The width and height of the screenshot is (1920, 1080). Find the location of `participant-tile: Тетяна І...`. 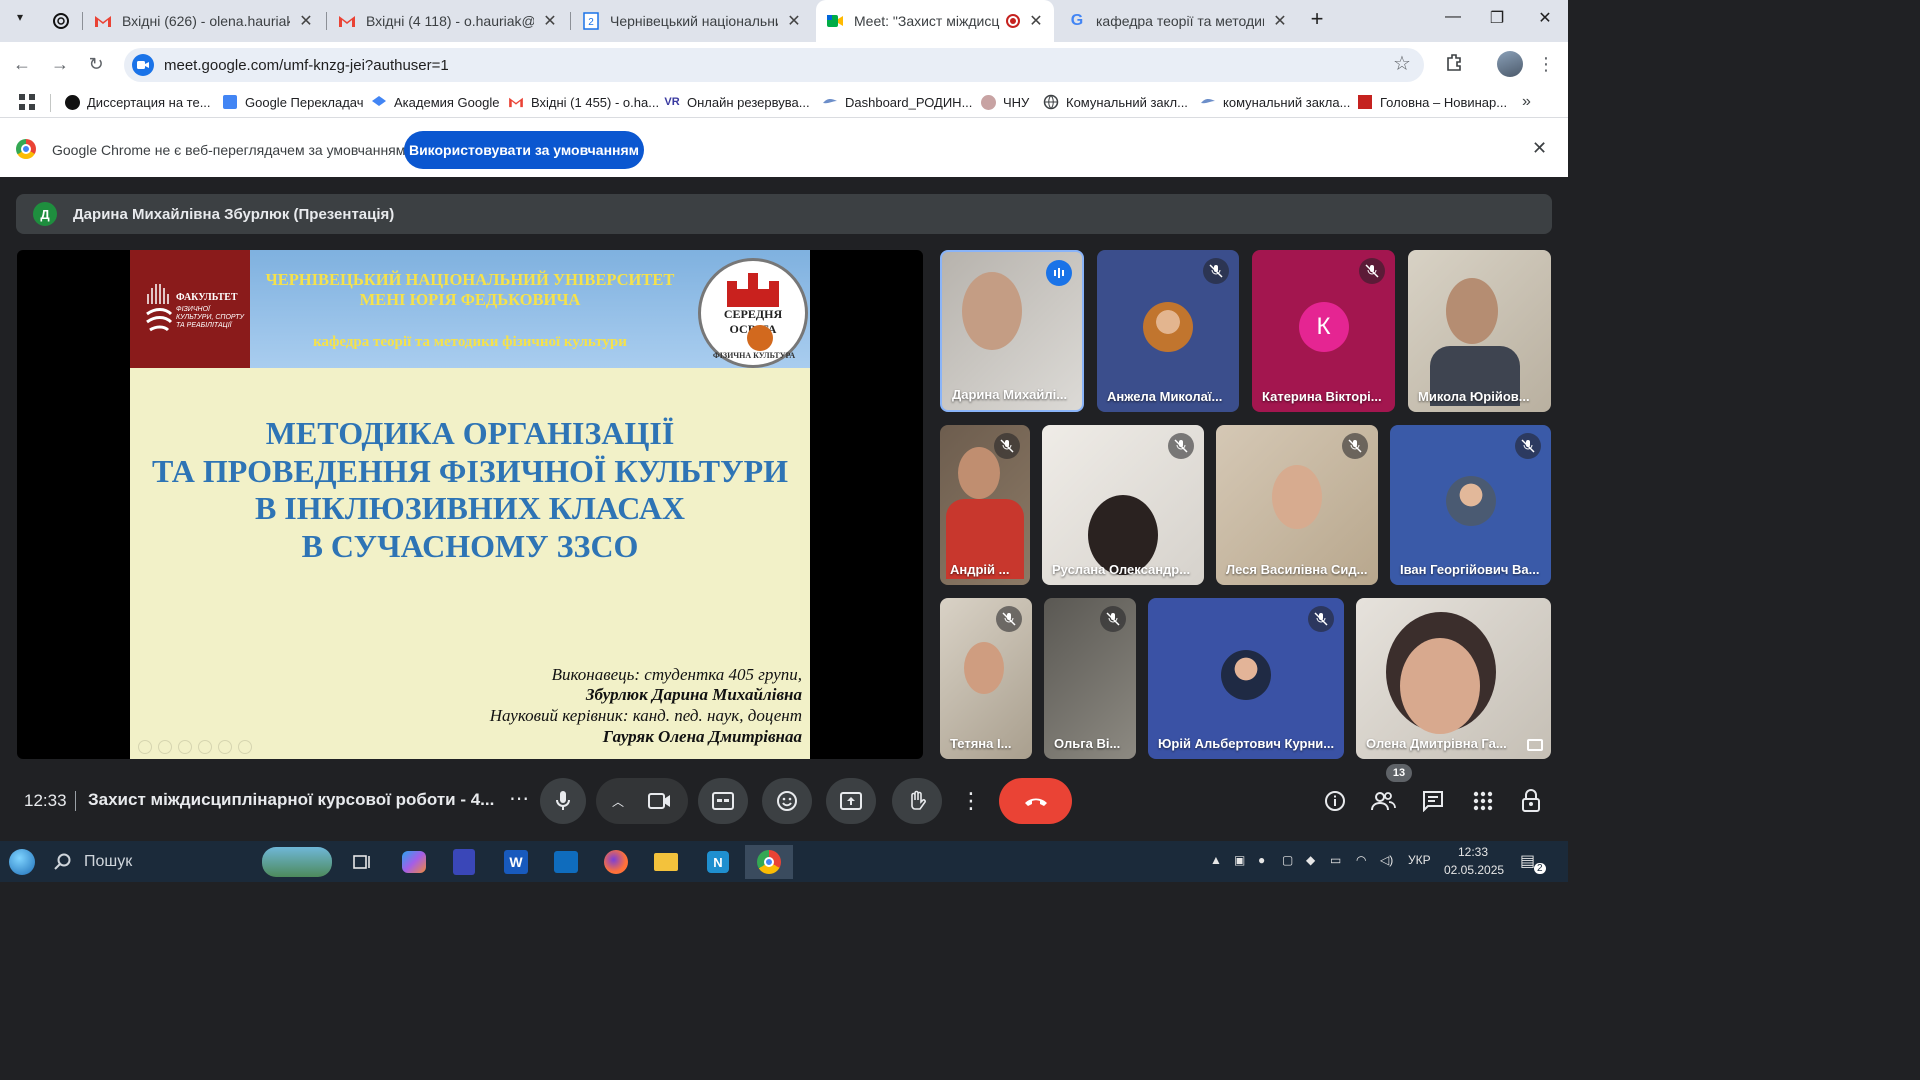

participant-tile: Тетяна І... is located at coordinates (986, 678).